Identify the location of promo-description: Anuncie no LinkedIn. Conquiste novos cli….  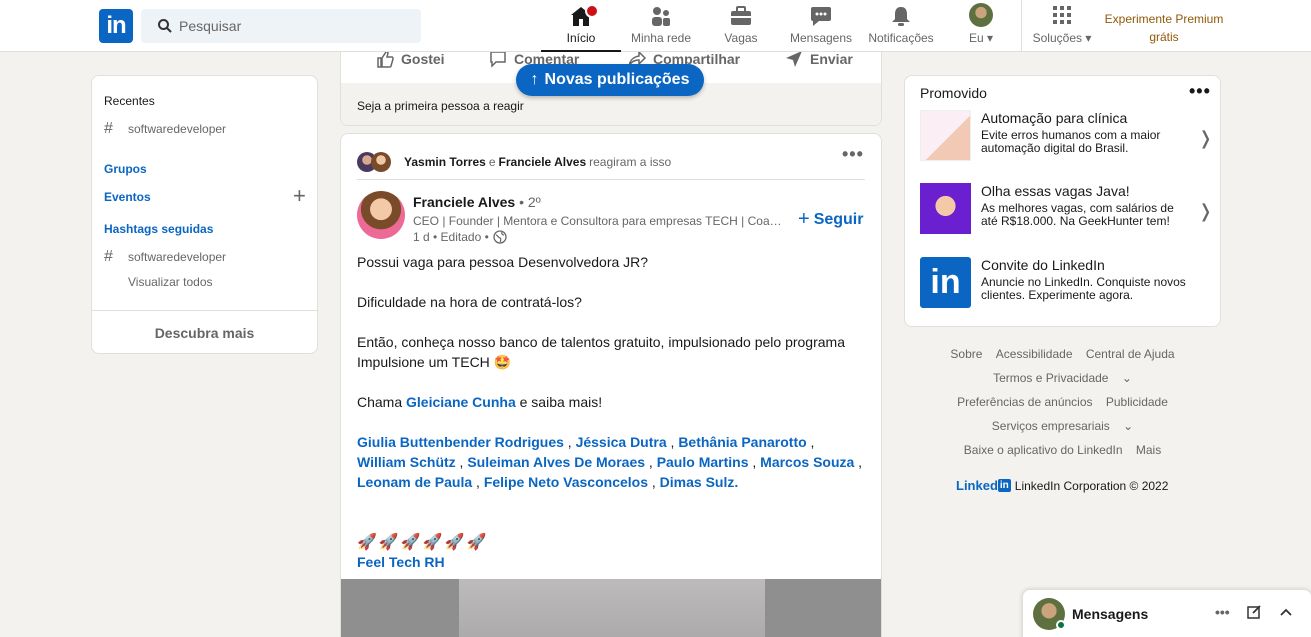
(1083, 288).